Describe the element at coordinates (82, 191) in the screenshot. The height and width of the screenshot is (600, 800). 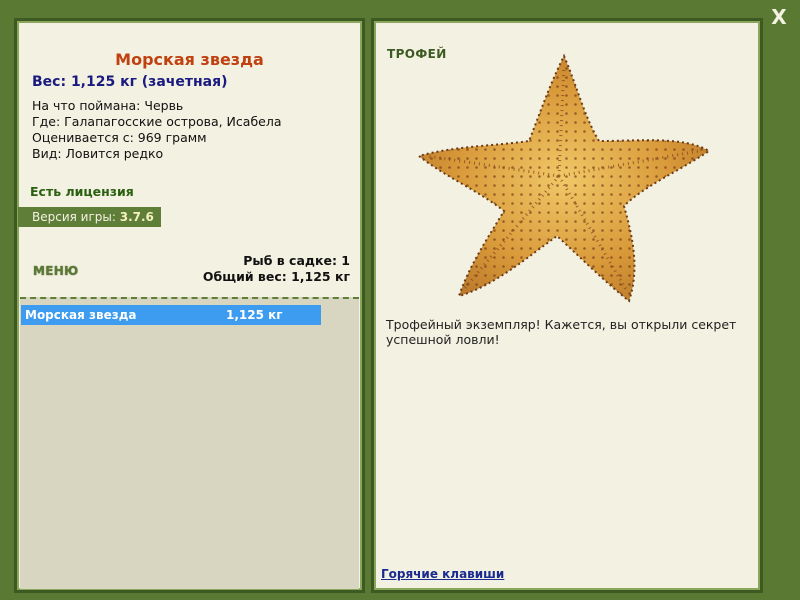
I see `license-status: Есть лицензия` at that location.